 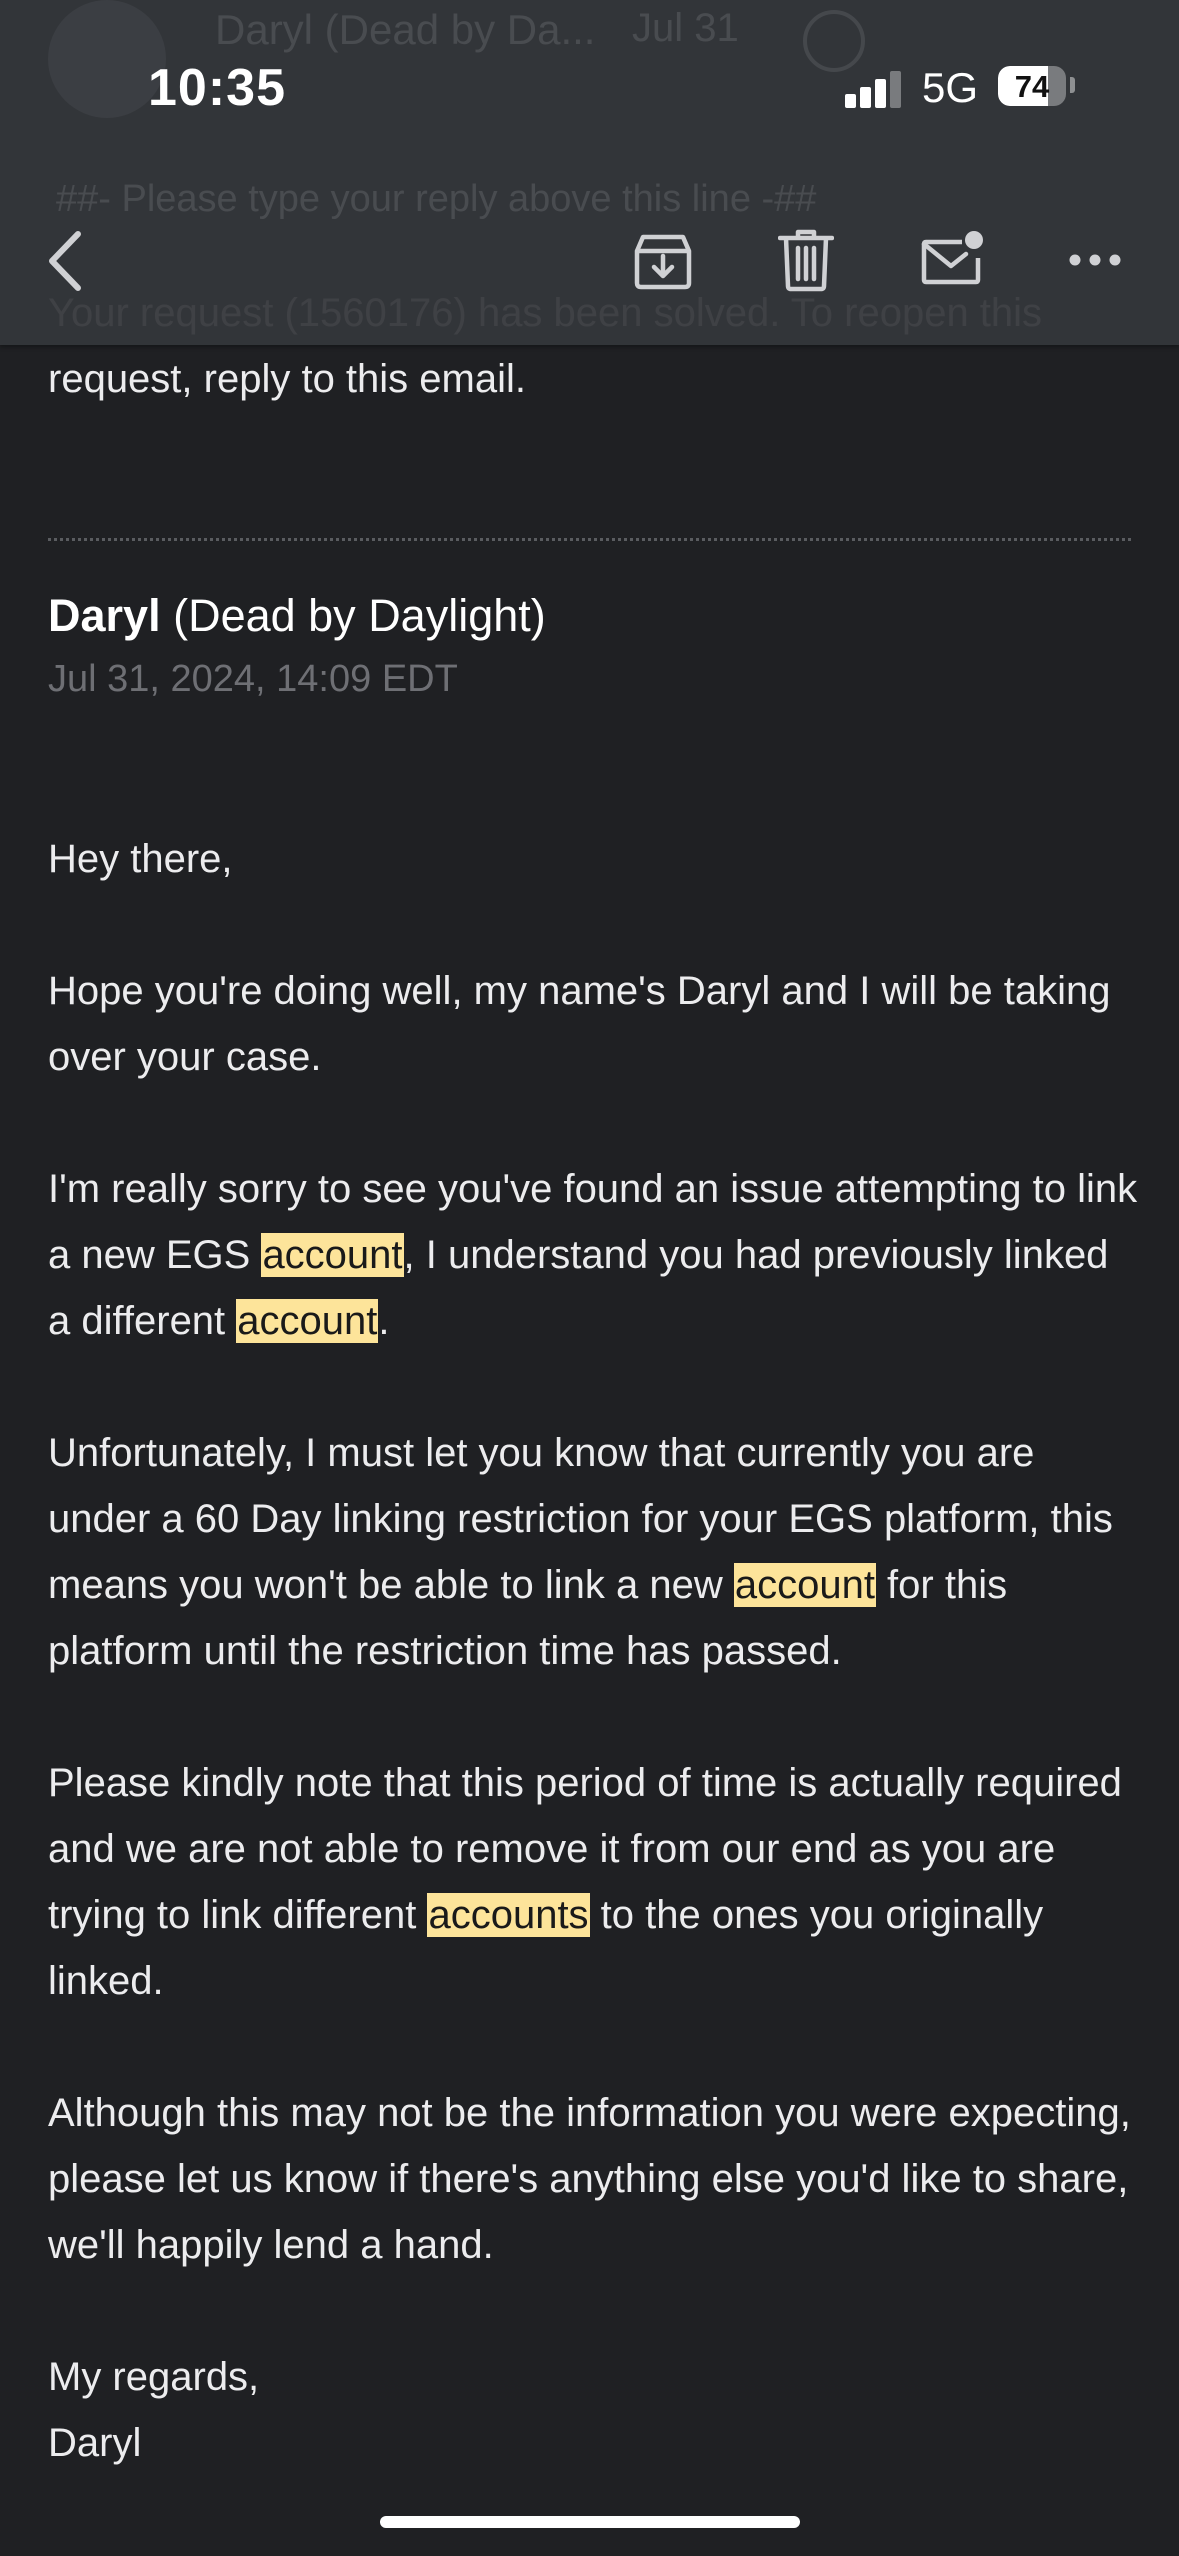 I want to click on trash-icon, so click(x=806, y=260).